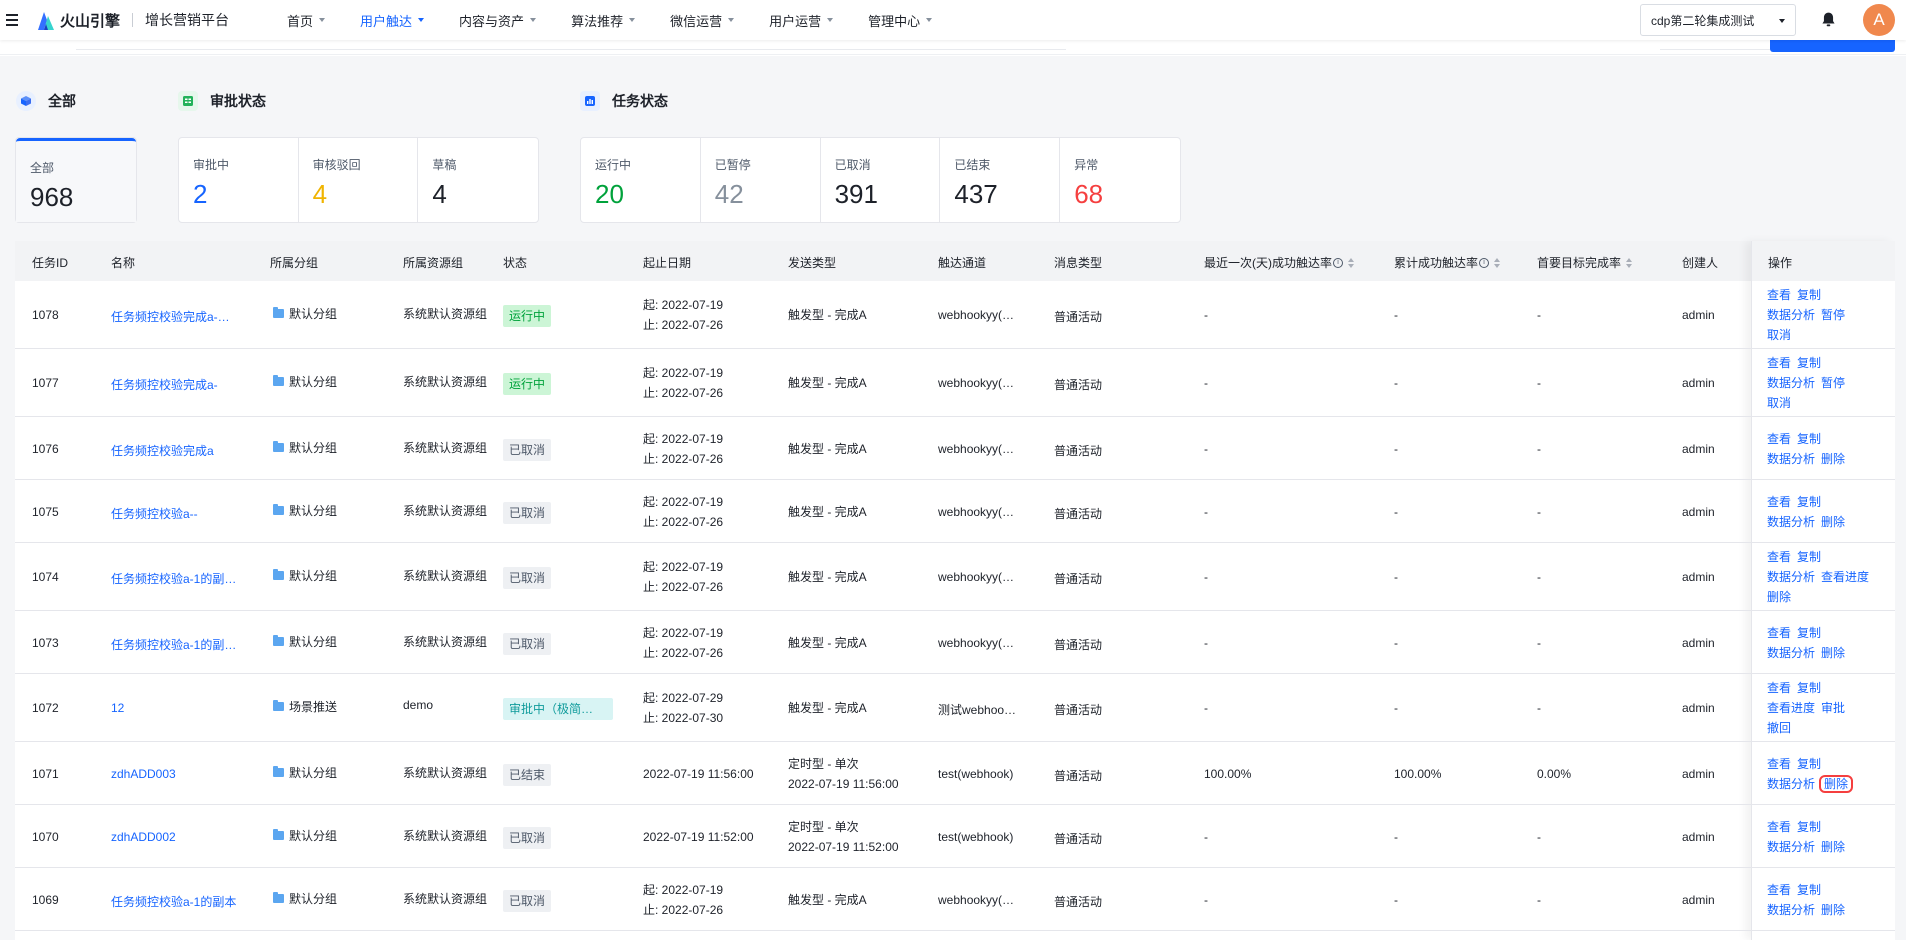  What do you see at coordinates (1539, 642) in the screenshot?
I see `cell-goal-rate: -` at bounding box center [1539, 642].